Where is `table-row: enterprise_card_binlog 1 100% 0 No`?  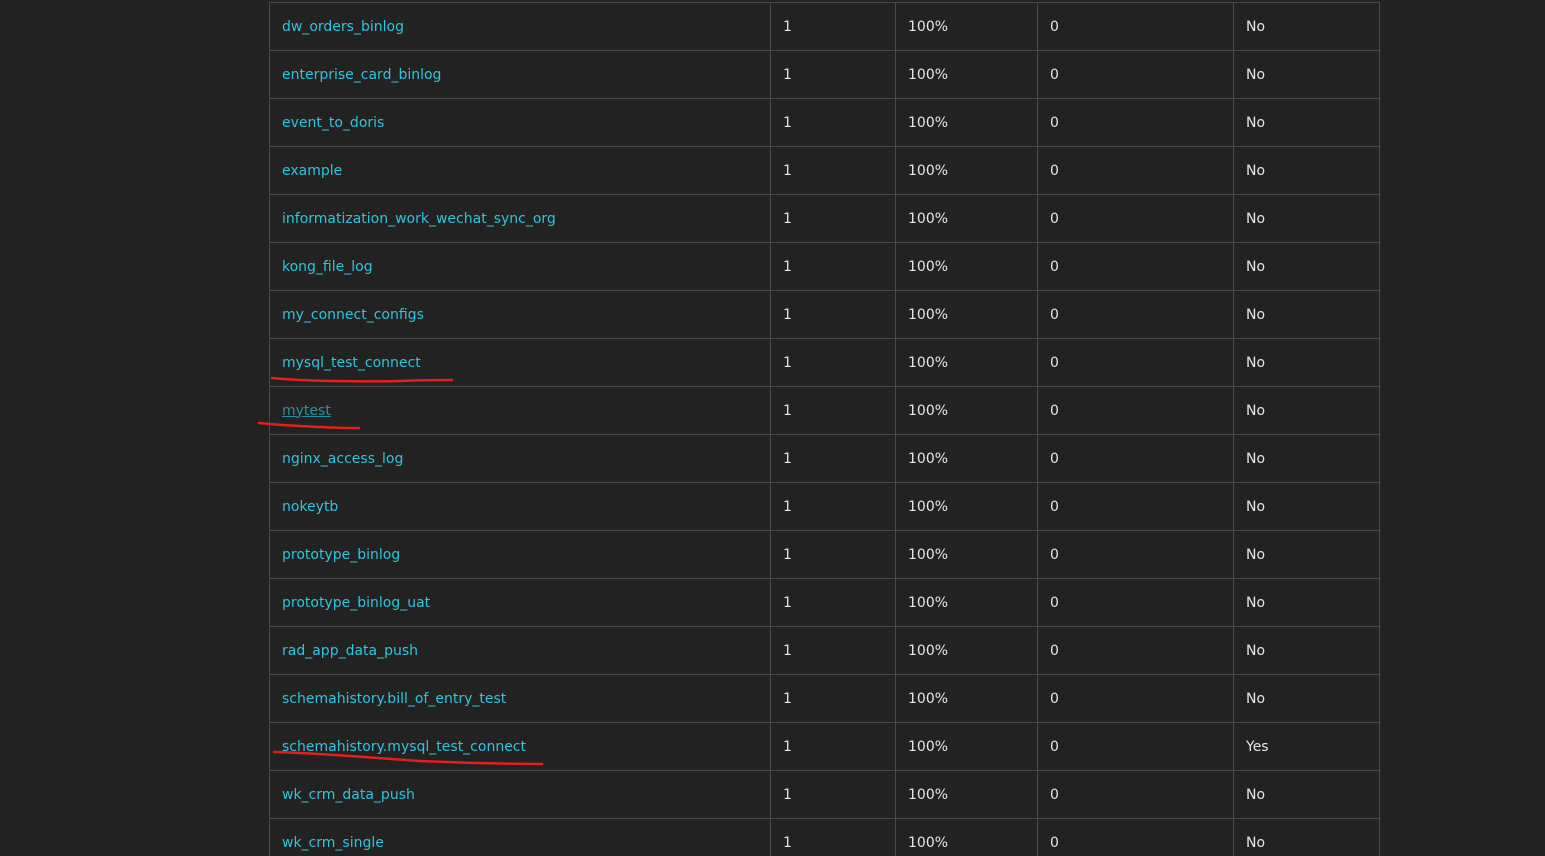
table-row: enterprise_card_binlog 1 100% 0 No is located at coordinates (824, 74).